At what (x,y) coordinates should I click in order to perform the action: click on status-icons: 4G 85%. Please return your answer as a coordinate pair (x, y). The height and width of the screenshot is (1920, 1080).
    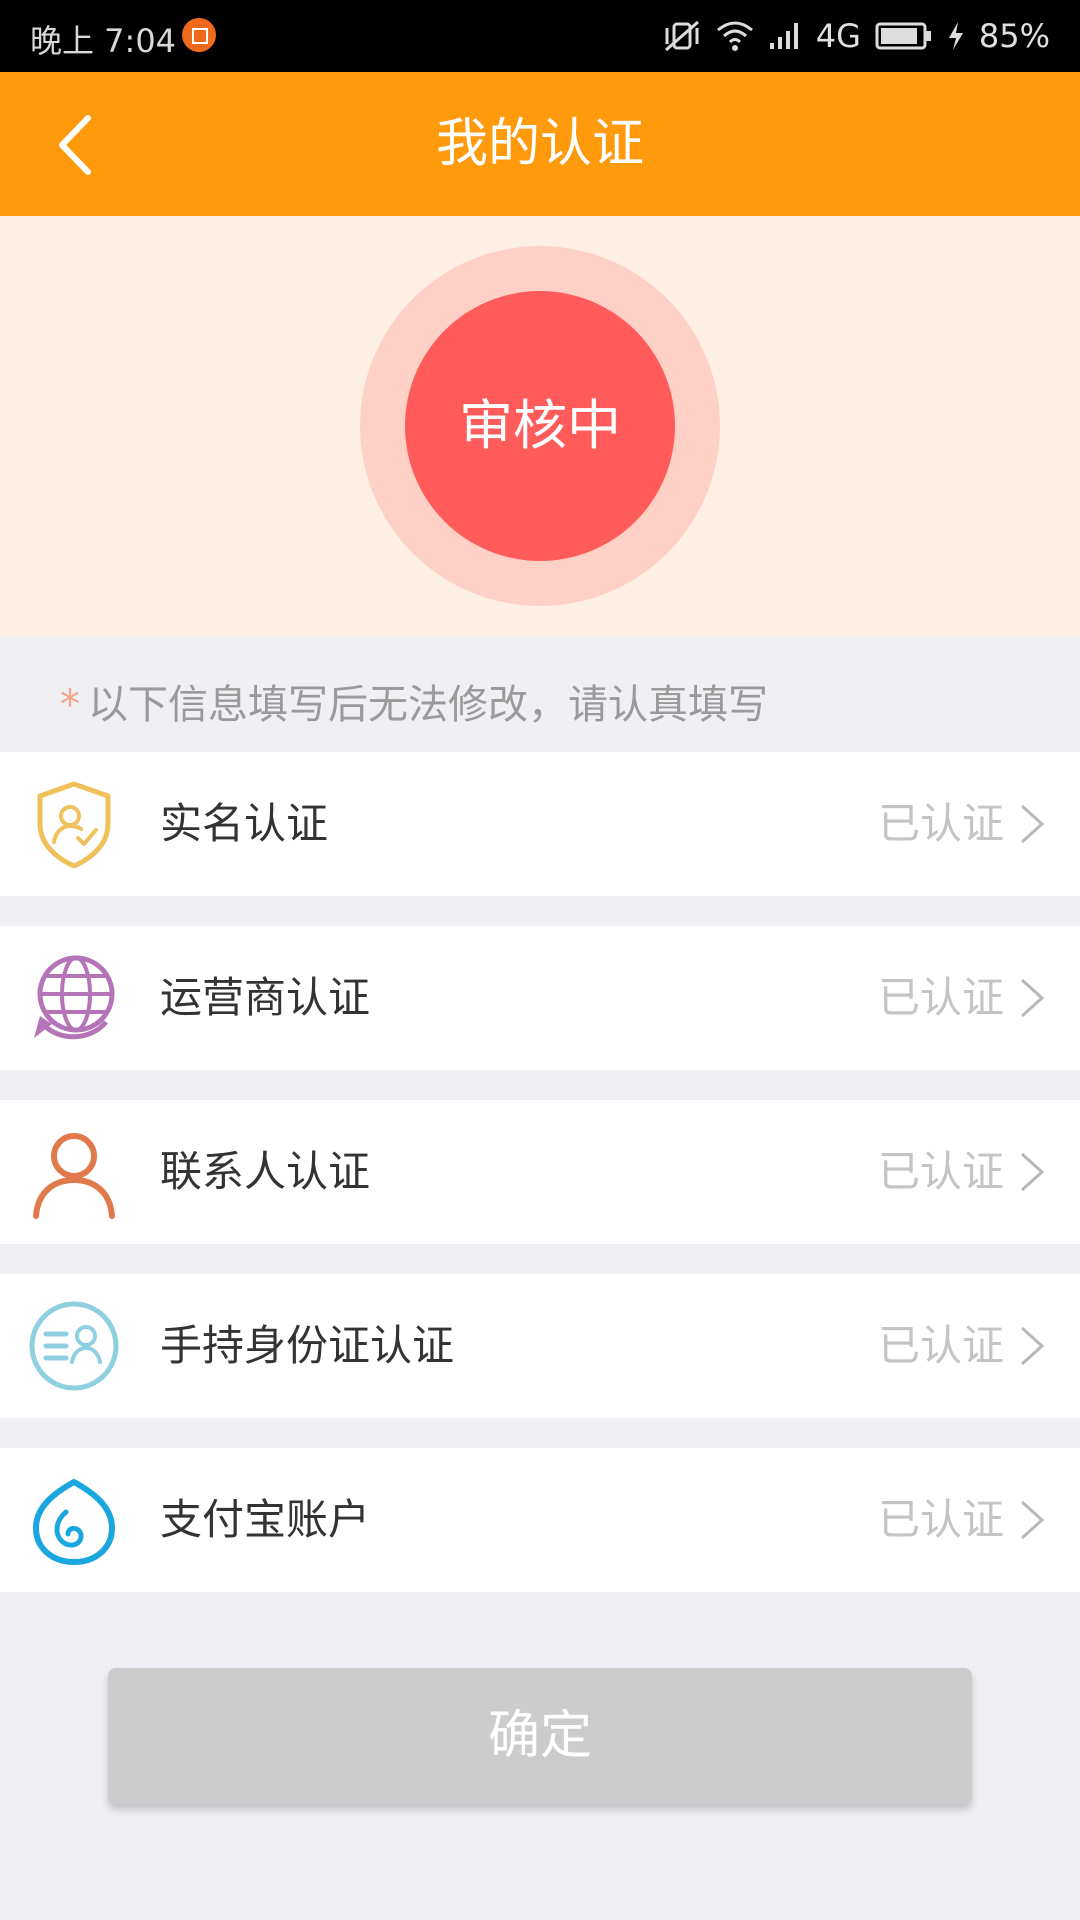
    Looking at the image, I should click on (856, 36).